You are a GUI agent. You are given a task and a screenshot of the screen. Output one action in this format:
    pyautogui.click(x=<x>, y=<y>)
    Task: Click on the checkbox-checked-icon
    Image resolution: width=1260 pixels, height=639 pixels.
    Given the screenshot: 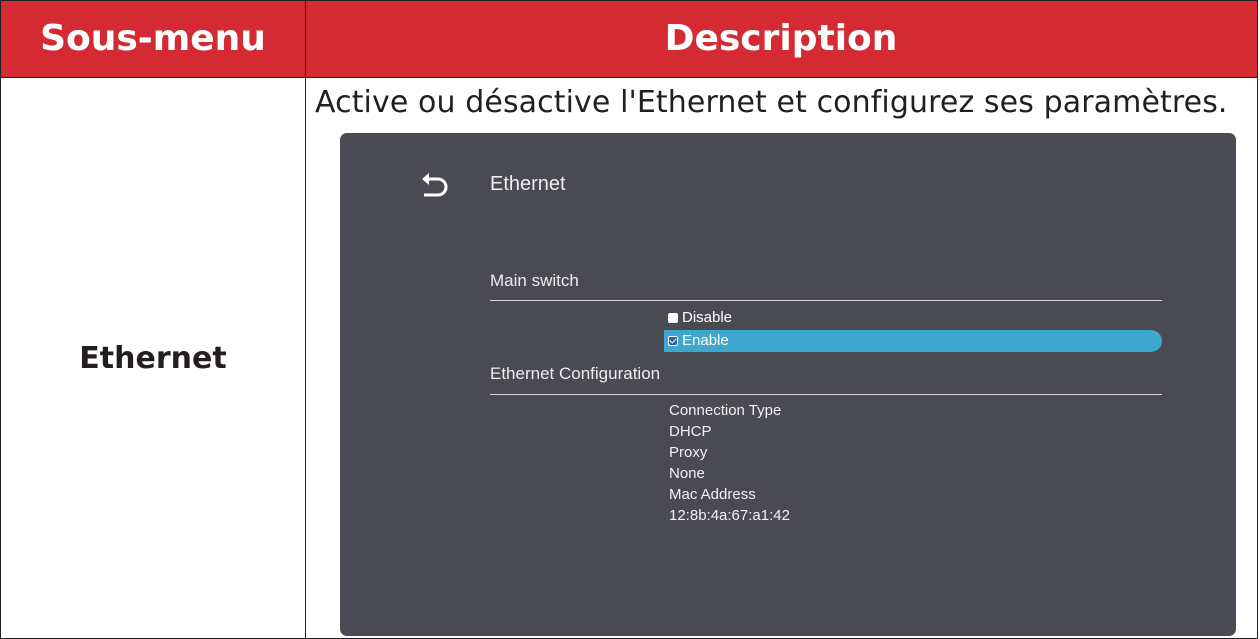 What is the action you would take?
    pyautogui.click(x=673, y=341)
    